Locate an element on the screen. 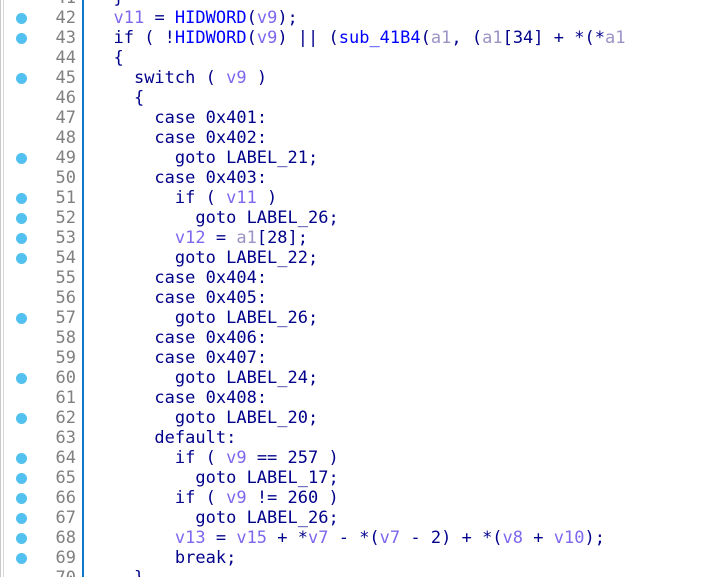  gutter-row: 56 is located at coordinates (43, 298).